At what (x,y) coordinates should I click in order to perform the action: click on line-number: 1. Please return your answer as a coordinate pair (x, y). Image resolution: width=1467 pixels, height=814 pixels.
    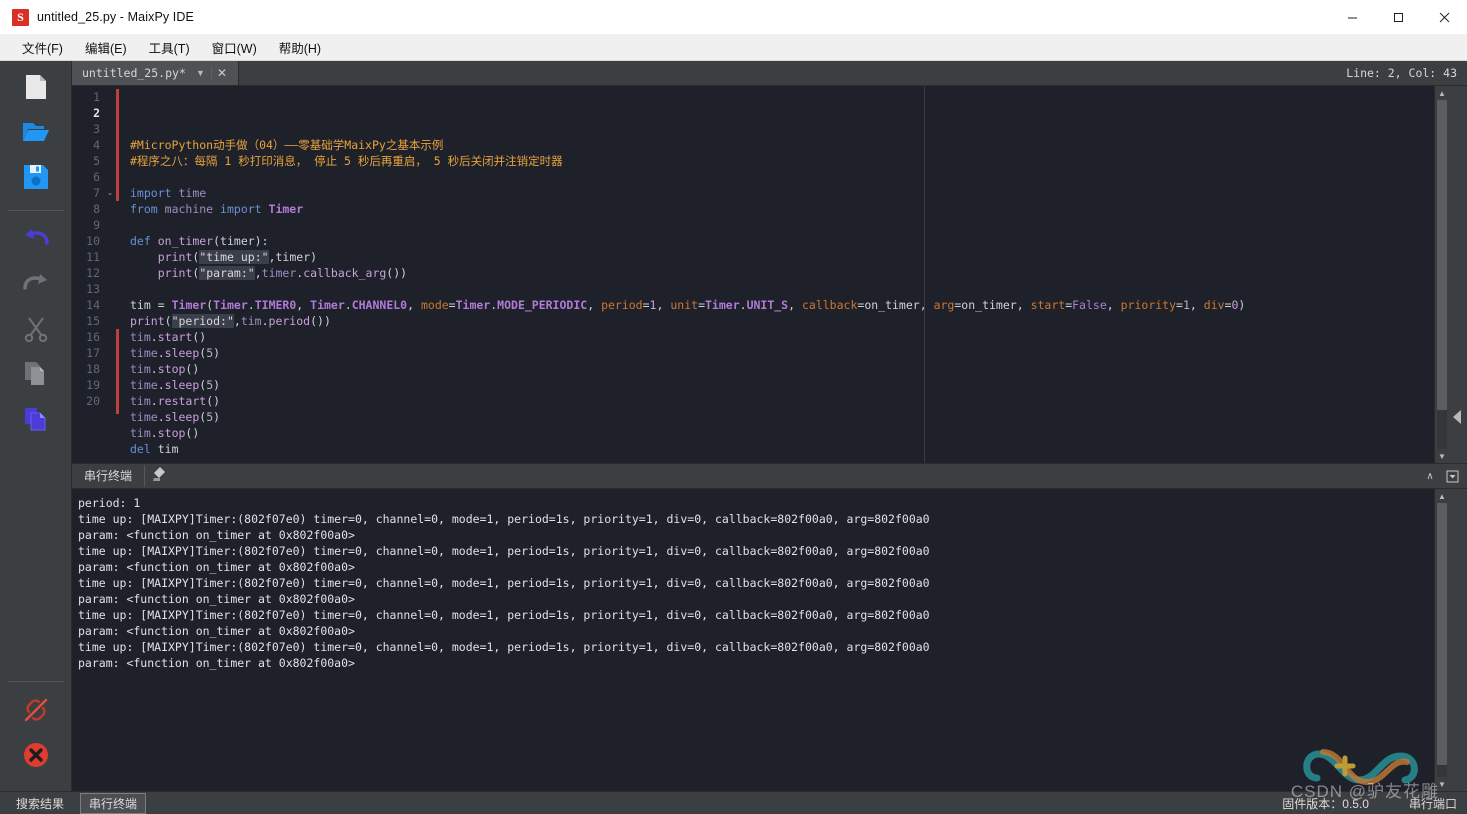
    Looking at the image, I should click on (96, 97).